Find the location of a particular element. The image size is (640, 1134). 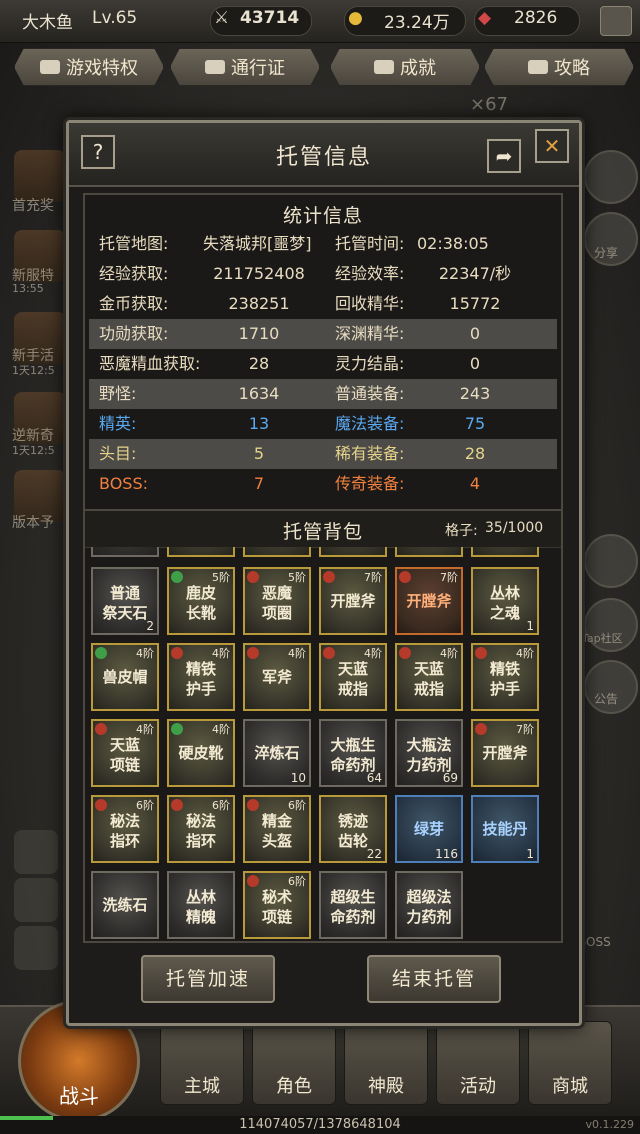

item-name: 大瓶法 力药剂 is located at coordinates (429, 755).